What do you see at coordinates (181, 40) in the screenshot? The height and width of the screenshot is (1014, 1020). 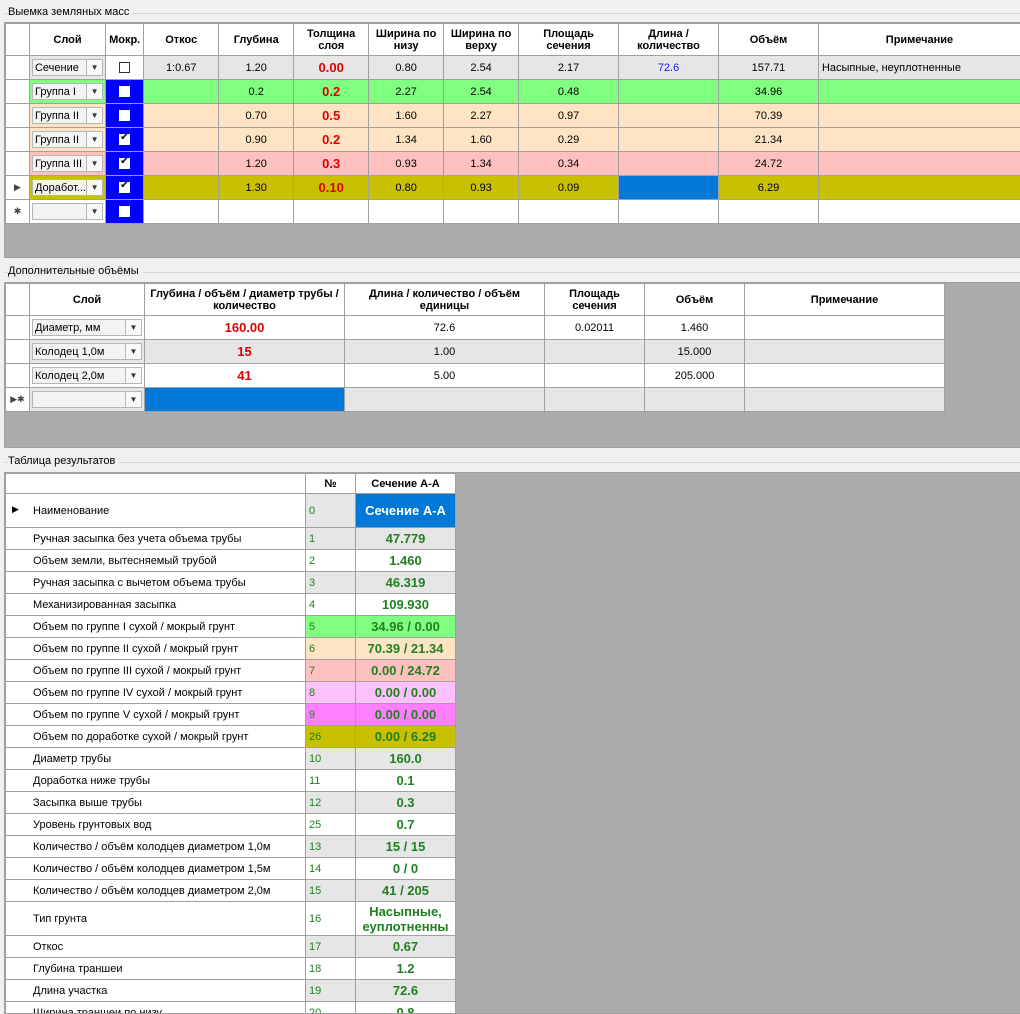 I see `col-header-slope: Откос` at bounding box center [181, 40].